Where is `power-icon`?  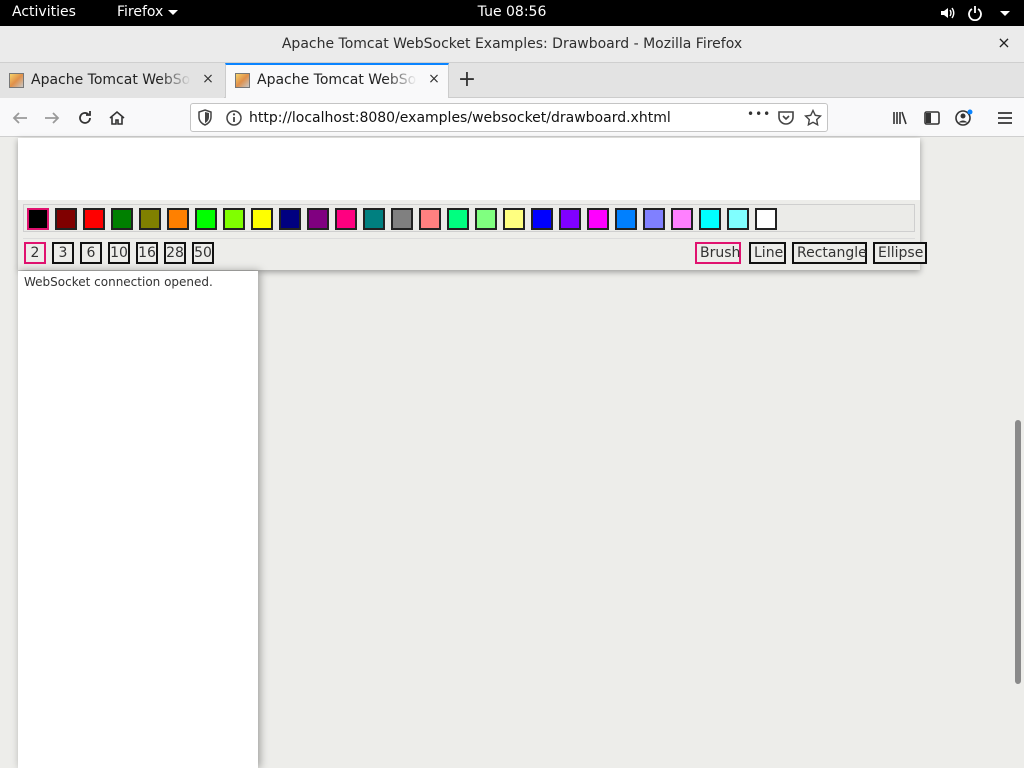
power-icon is located at coordinates (975, 13).